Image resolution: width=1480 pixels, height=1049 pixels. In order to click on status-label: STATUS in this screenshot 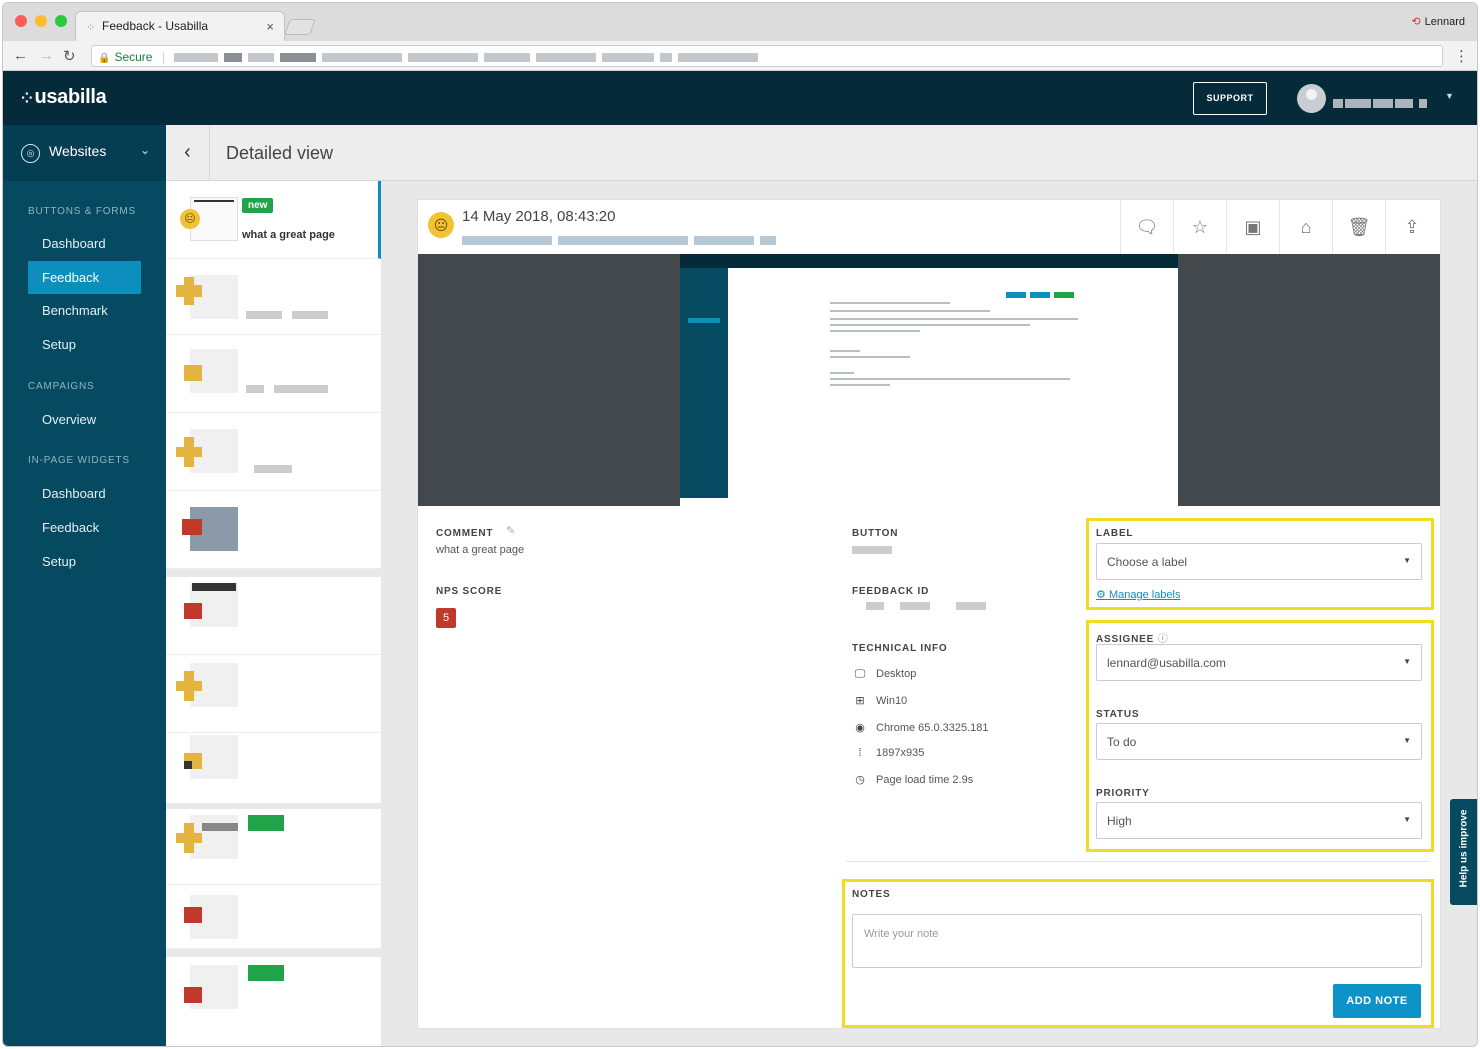, I will do `click(1118, 714)`.